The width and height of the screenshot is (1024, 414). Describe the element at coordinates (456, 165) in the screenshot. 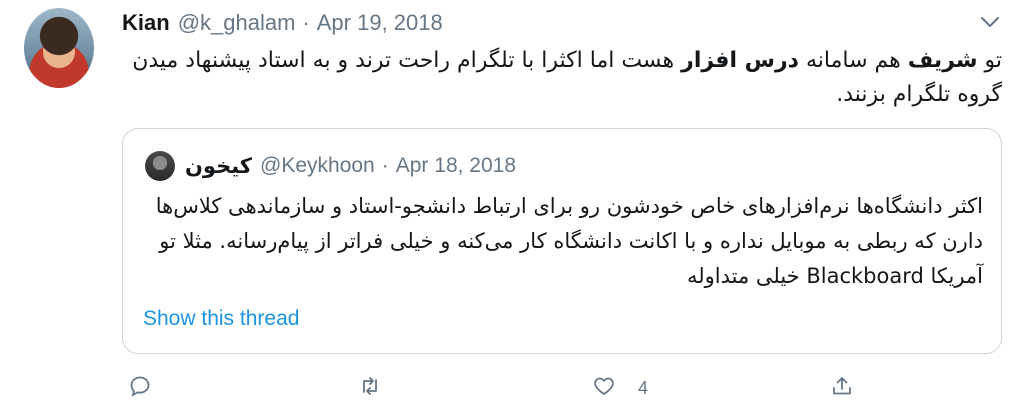

I see `quoted-date: Apr 18, 2018` at that location.